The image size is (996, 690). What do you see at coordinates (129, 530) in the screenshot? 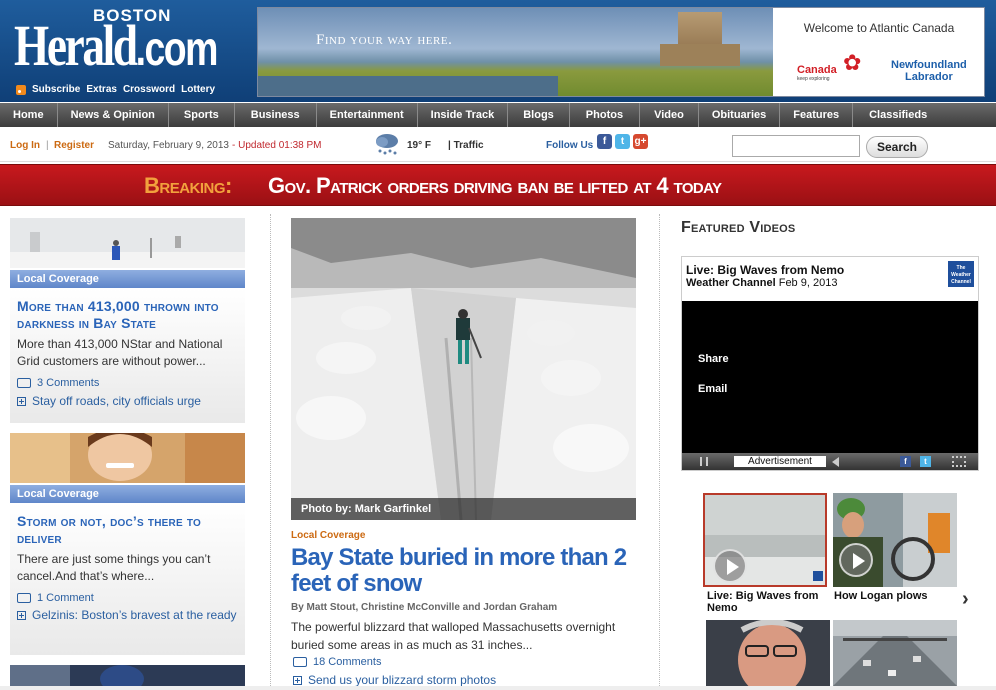
I see `story-headline: Storm or not, doc’s there to deliver` at bounding box center [129, 530].